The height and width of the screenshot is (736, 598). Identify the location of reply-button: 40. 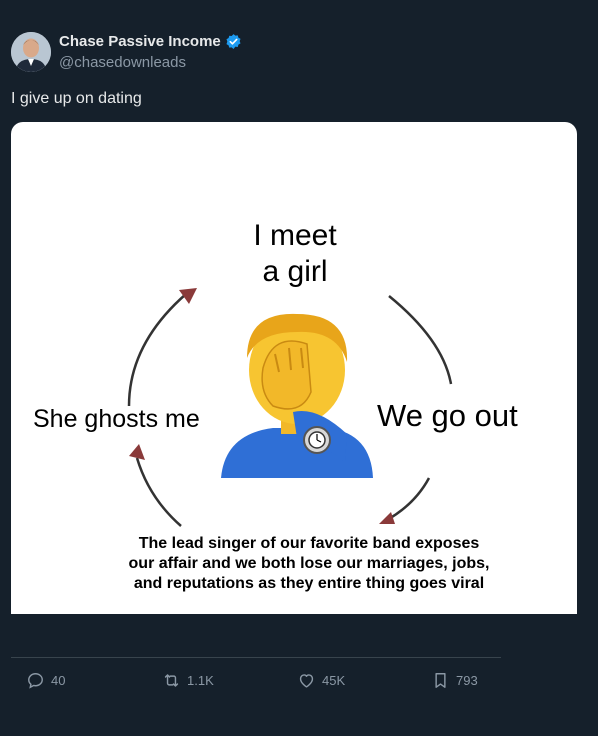
(45, 680).